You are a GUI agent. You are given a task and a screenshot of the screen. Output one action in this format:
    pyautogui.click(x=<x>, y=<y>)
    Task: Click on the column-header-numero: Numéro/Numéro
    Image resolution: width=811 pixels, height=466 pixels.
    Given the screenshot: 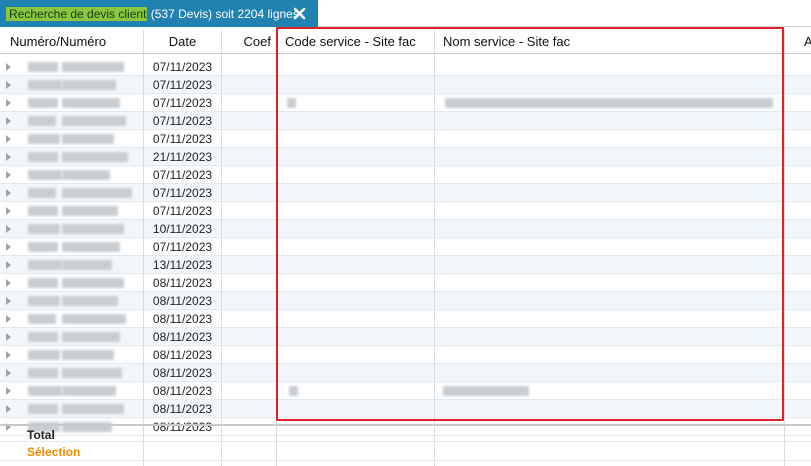 What is the action you would take?
    pyautogui.click(x=75, y=41)
    